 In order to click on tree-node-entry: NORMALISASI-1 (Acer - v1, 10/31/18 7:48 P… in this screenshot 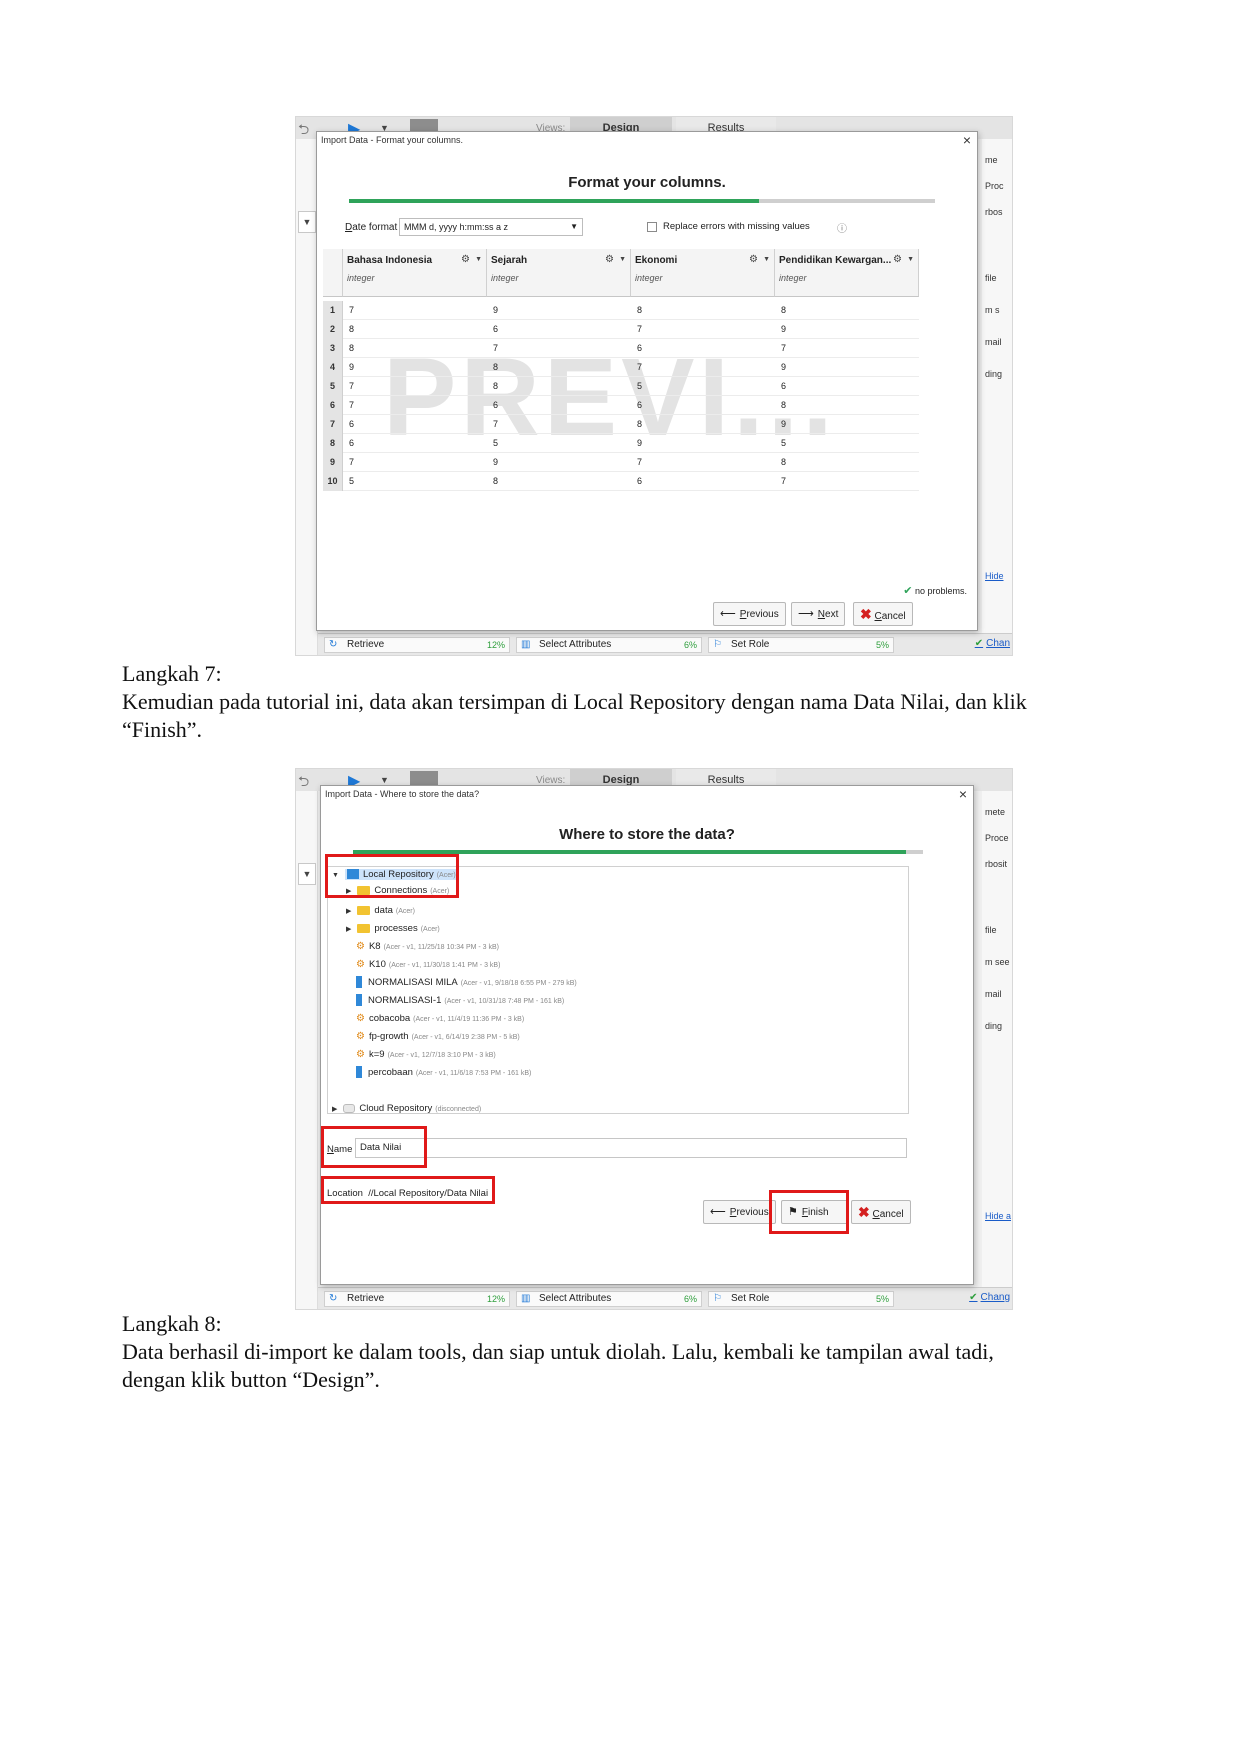, I will do `click(460, 1001)`.